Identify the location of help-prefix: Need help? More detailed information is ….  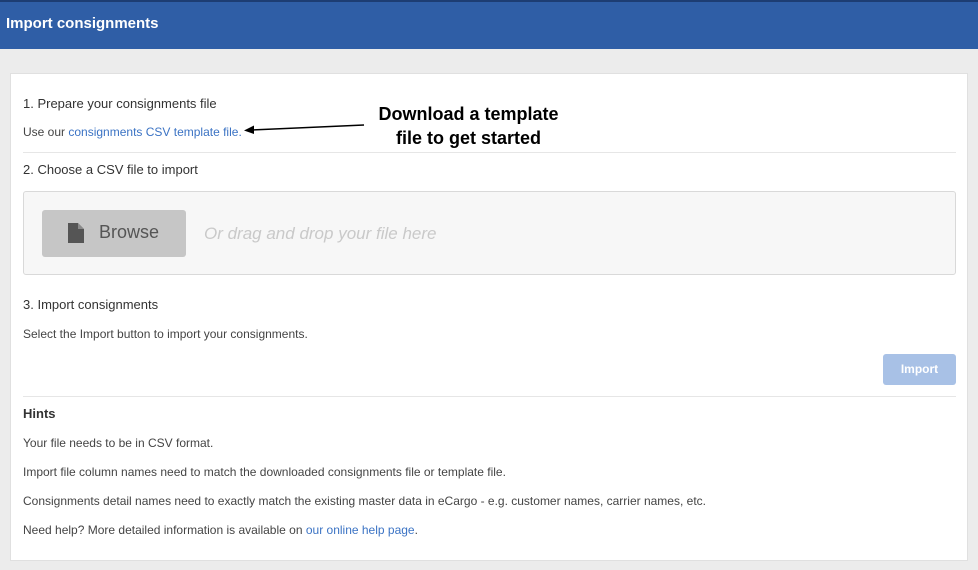
(164, 530).